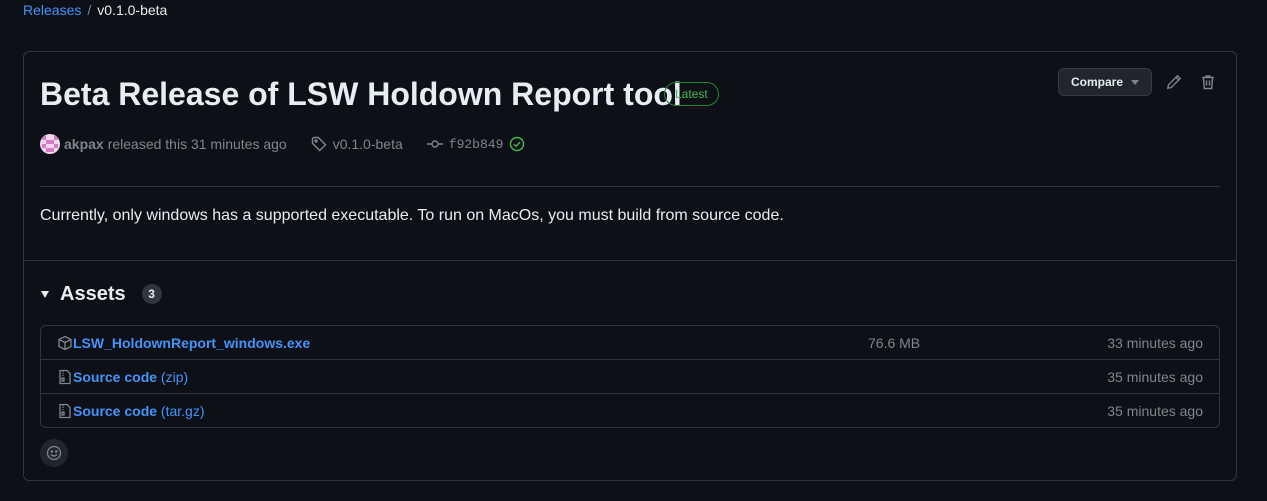  I want to click on commit-sha: f92b849, so click(476, 144).